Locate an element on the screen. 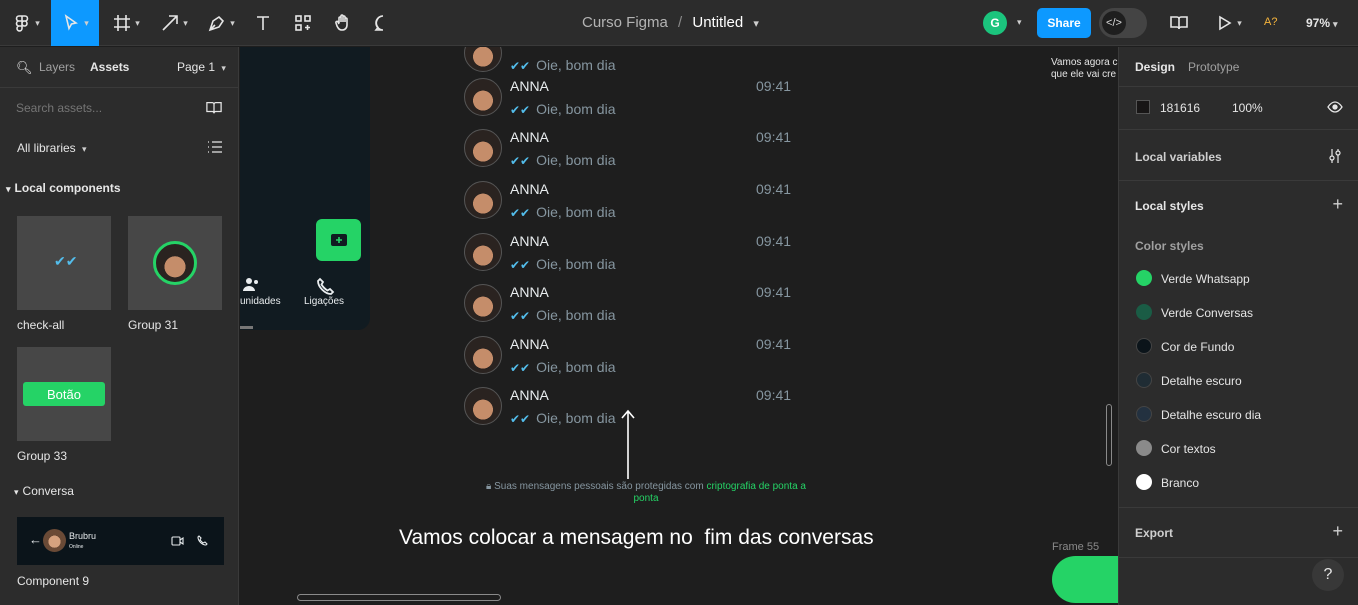 The height and width of the screenshot is (605, 1358). component-thumbnail-group-33: Botão is located at coordinates (64, 394).